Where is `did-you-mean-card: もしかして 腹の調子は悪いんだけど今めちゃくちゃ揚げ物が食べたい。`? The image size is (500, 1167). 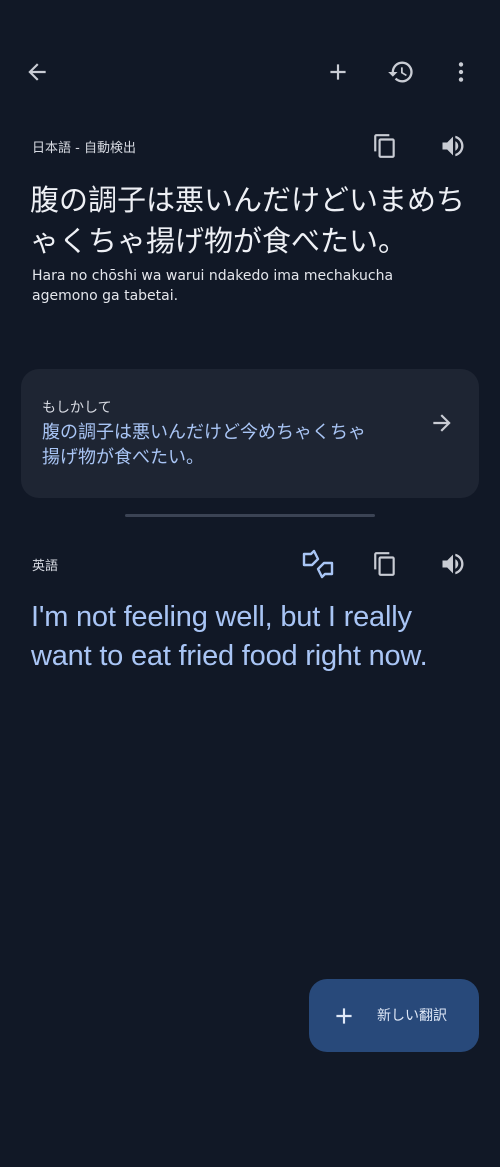
did-you-mean-card: もしかして 腹の調子は悪いんだけど今めちゃくちゃ揚げ物が食べたい。 is located at coordinates (250, 433).